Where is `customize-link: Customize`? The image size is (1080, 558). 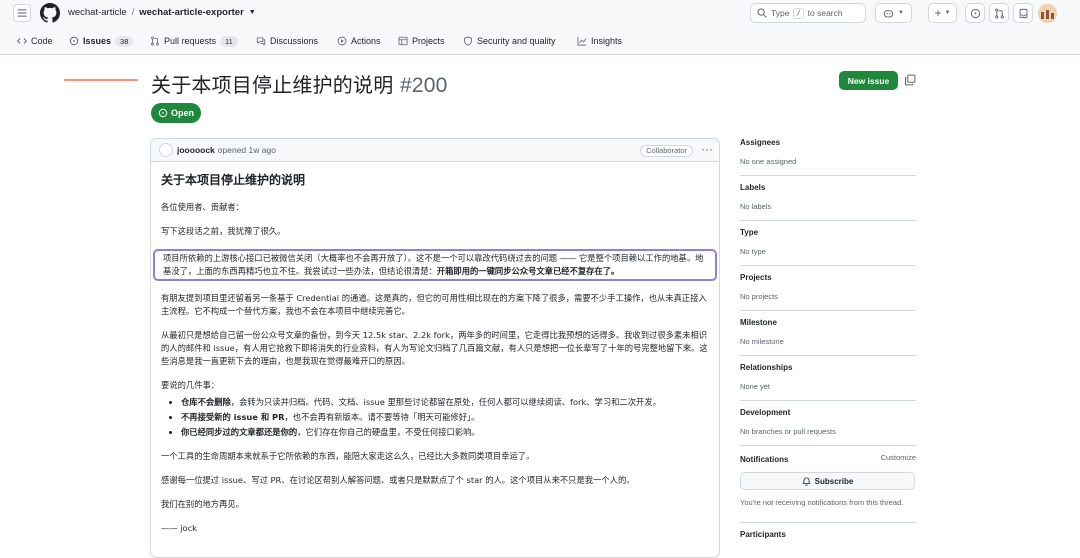
customize-link: Customize is located at coordinates (898, 457).